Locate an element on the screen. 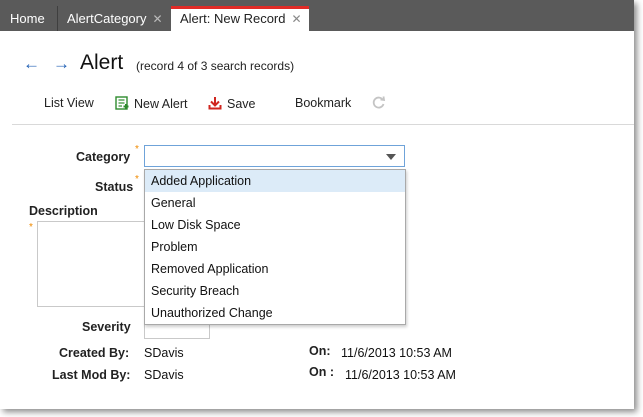 This screenshot has width=643, height=417. created-by-label: Created By: is located at coordinates (94, 353).